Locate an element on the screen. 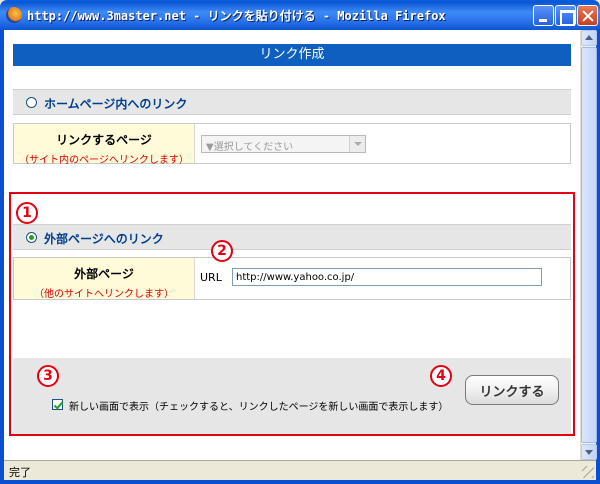 The height and width of the screenshot is (484, 600). vertical-scrollbar is located at coordinates (588, 245).